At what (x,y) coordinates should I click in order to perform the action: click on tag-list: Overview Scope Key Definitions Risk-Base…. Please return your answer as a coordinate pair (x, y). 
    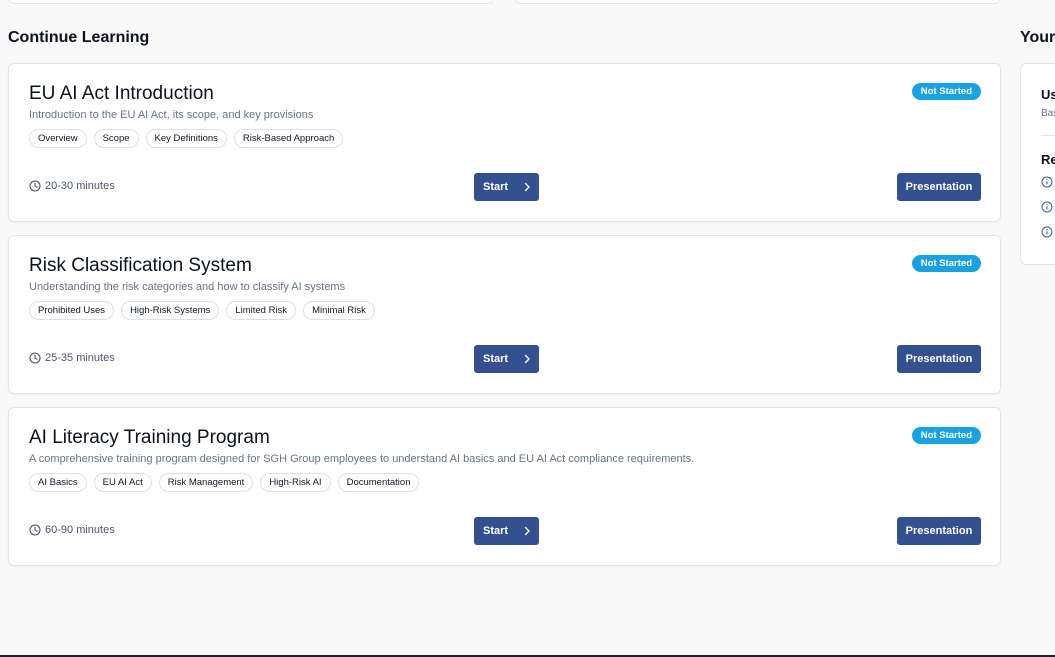
    Looking at the image, I should click on (186, 138).